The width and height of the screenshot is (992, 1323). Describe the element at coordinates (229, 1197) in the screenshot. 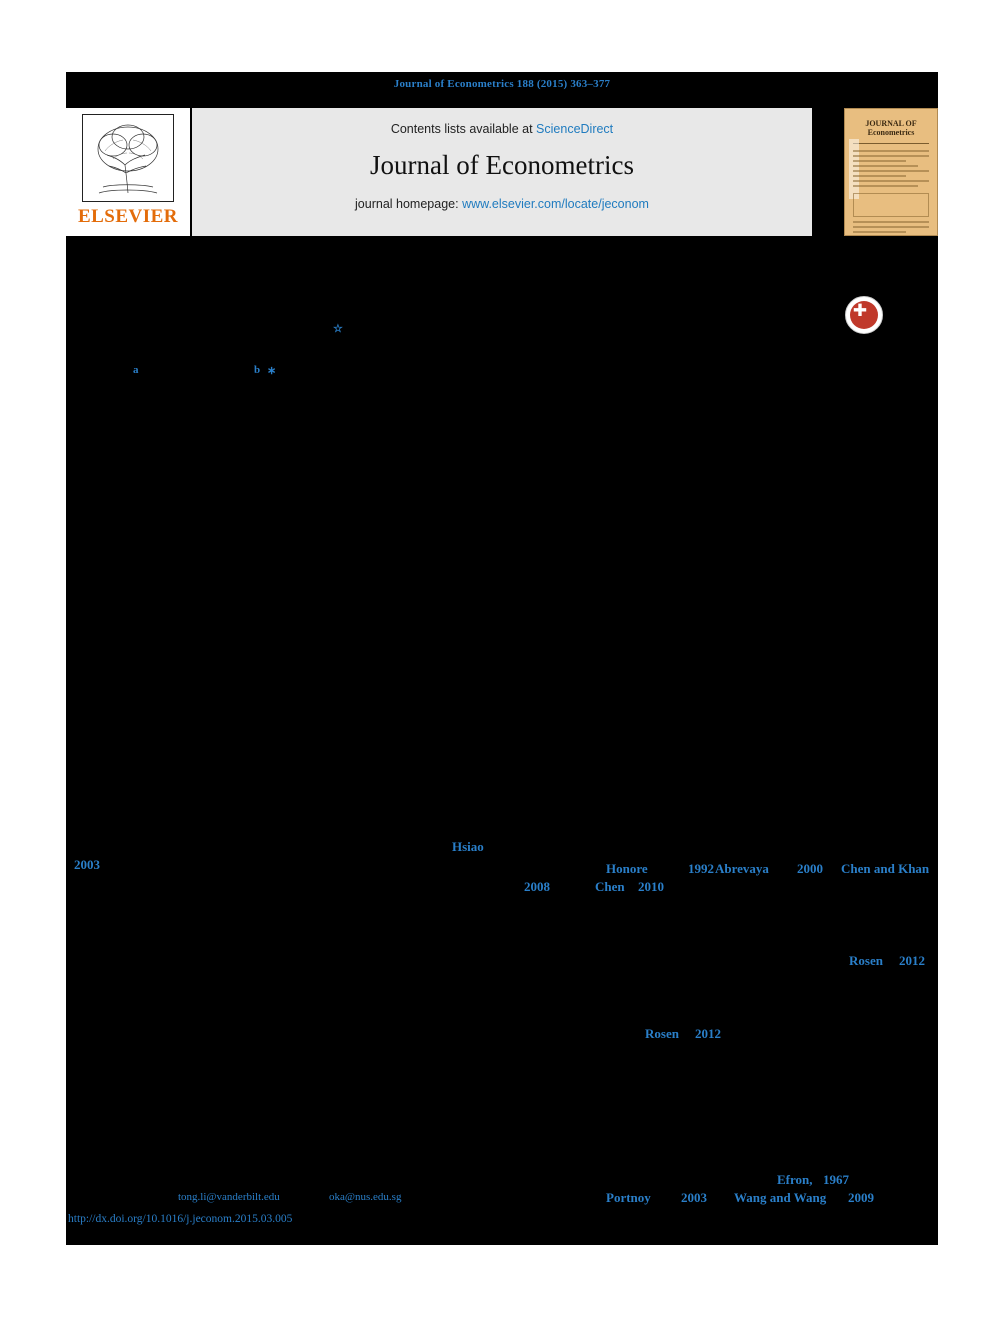

I see `email-link-first-author: tong.li@vanderbilt.edu` at that location.